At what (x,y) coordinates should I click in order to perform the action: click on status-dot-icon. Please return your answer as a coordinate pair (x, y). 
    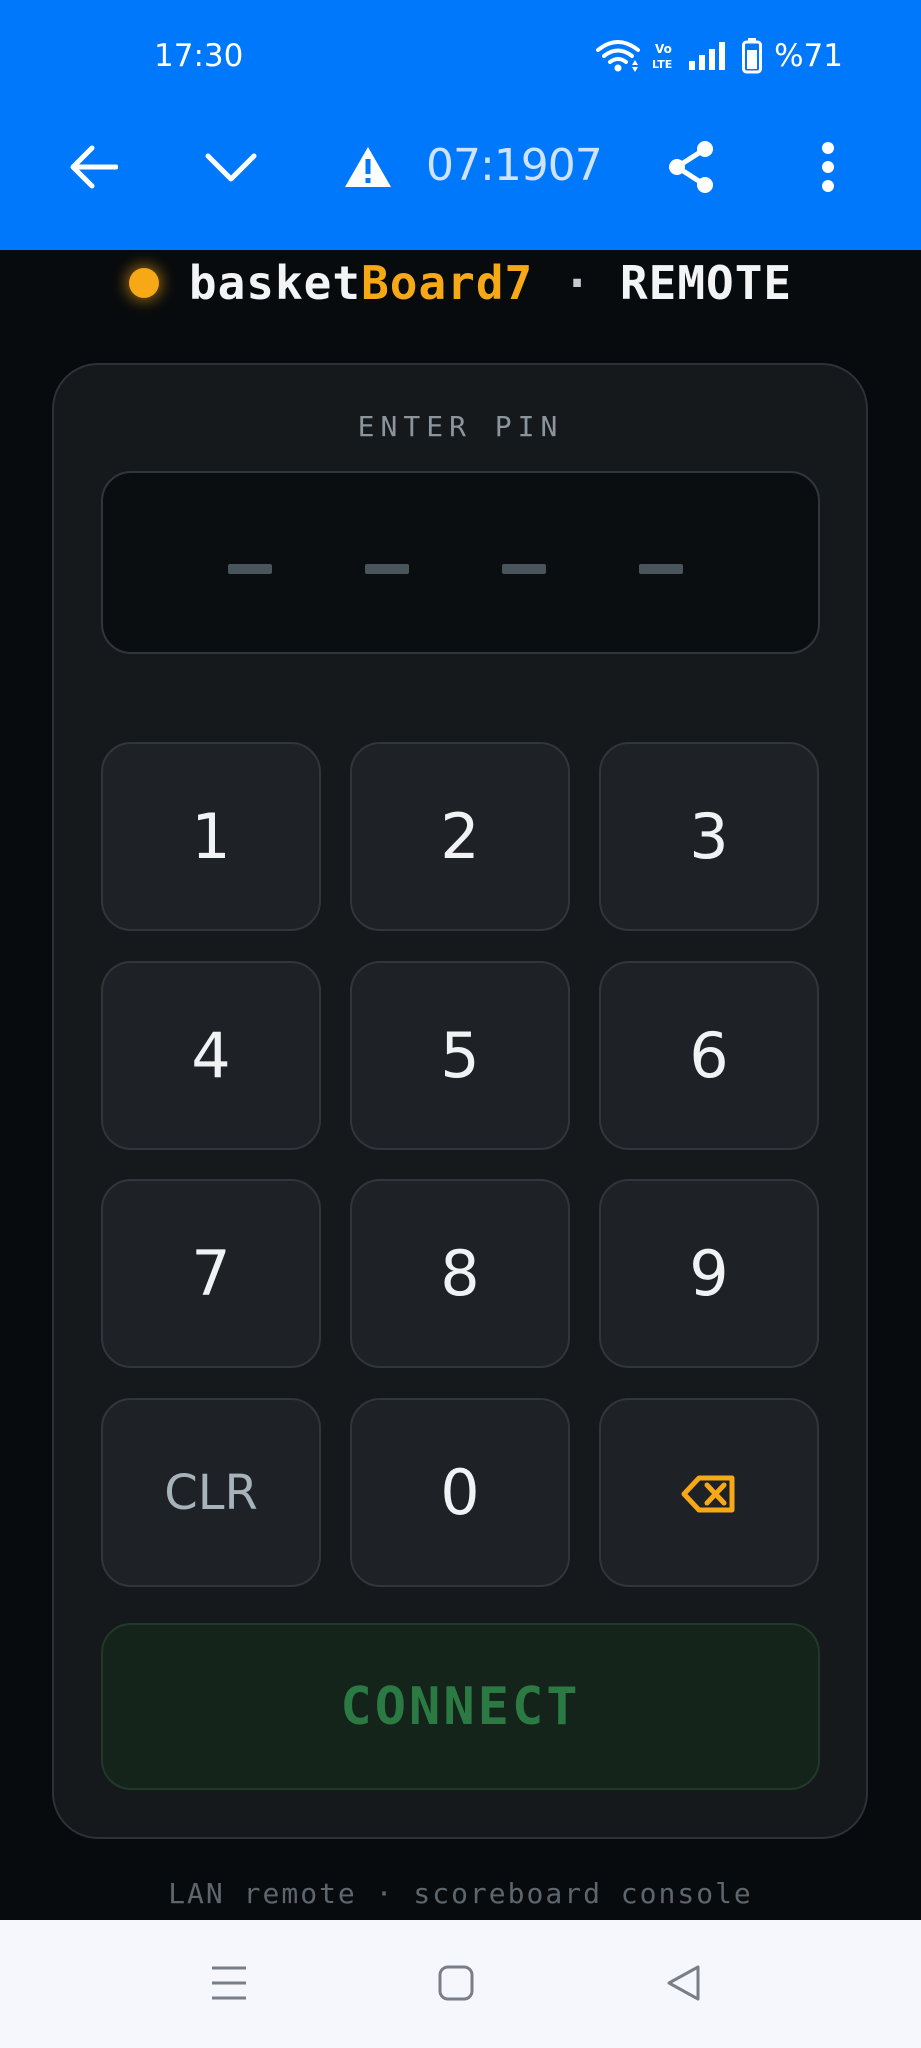
    Looking at the image, I should click on (143, 283).